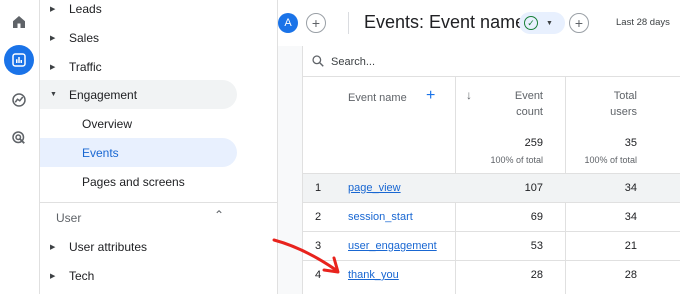 This screenshot has height=294, width=680. What do you see at coordinates (431, 62) in the screenshot?
I see `search-input` at bounding box center [431, 62].